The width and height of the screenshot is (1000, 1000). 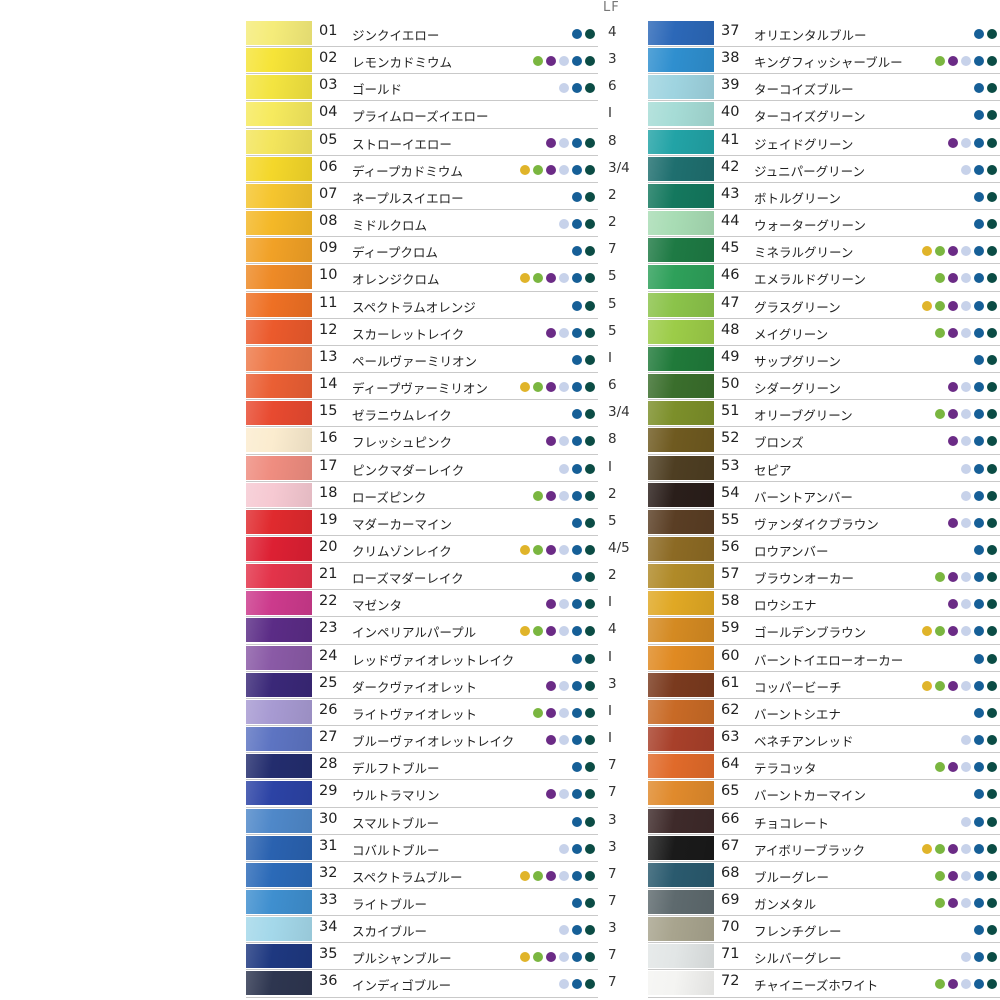 I want to click on color-name: レッドヴァイオレットレイク, so click(x=433, y=660).